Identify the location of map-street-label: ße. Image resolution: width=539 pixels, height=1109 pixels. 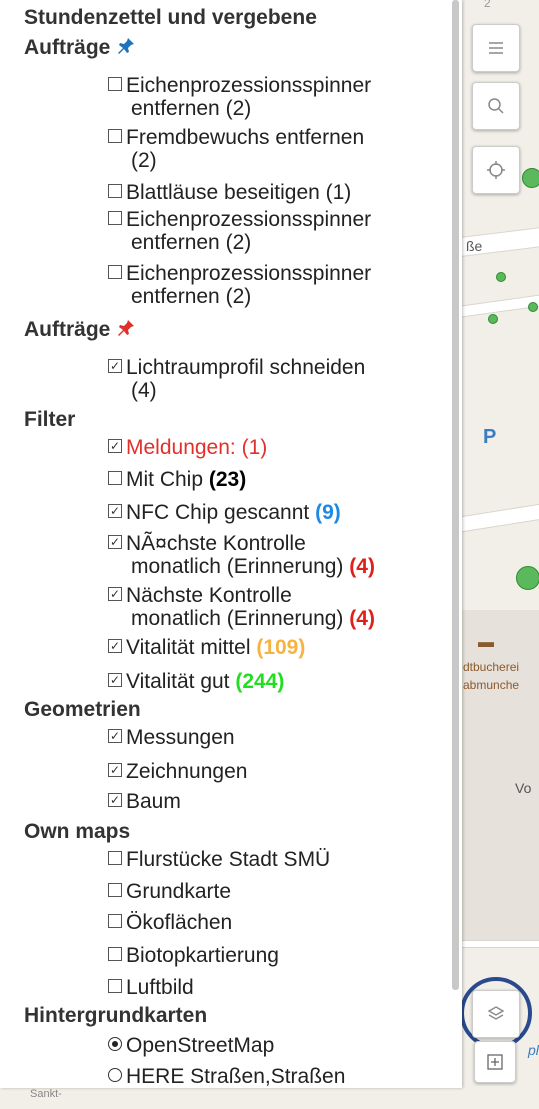
(474, 246).